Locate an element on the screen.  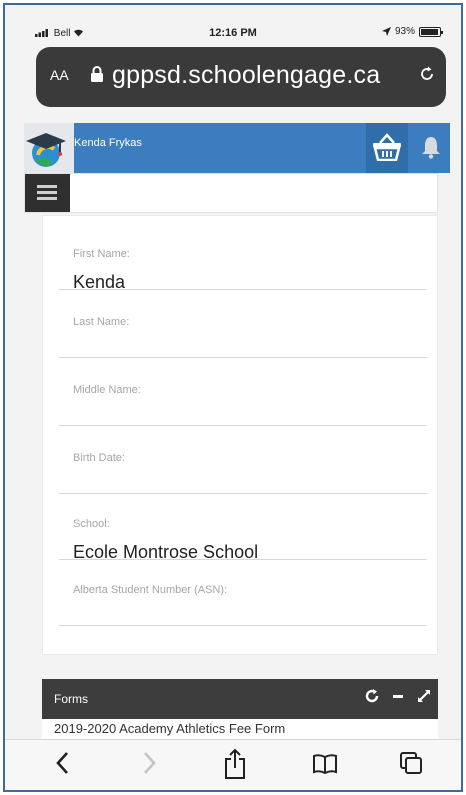
school-label: School: is located at coordinates (91, 524).